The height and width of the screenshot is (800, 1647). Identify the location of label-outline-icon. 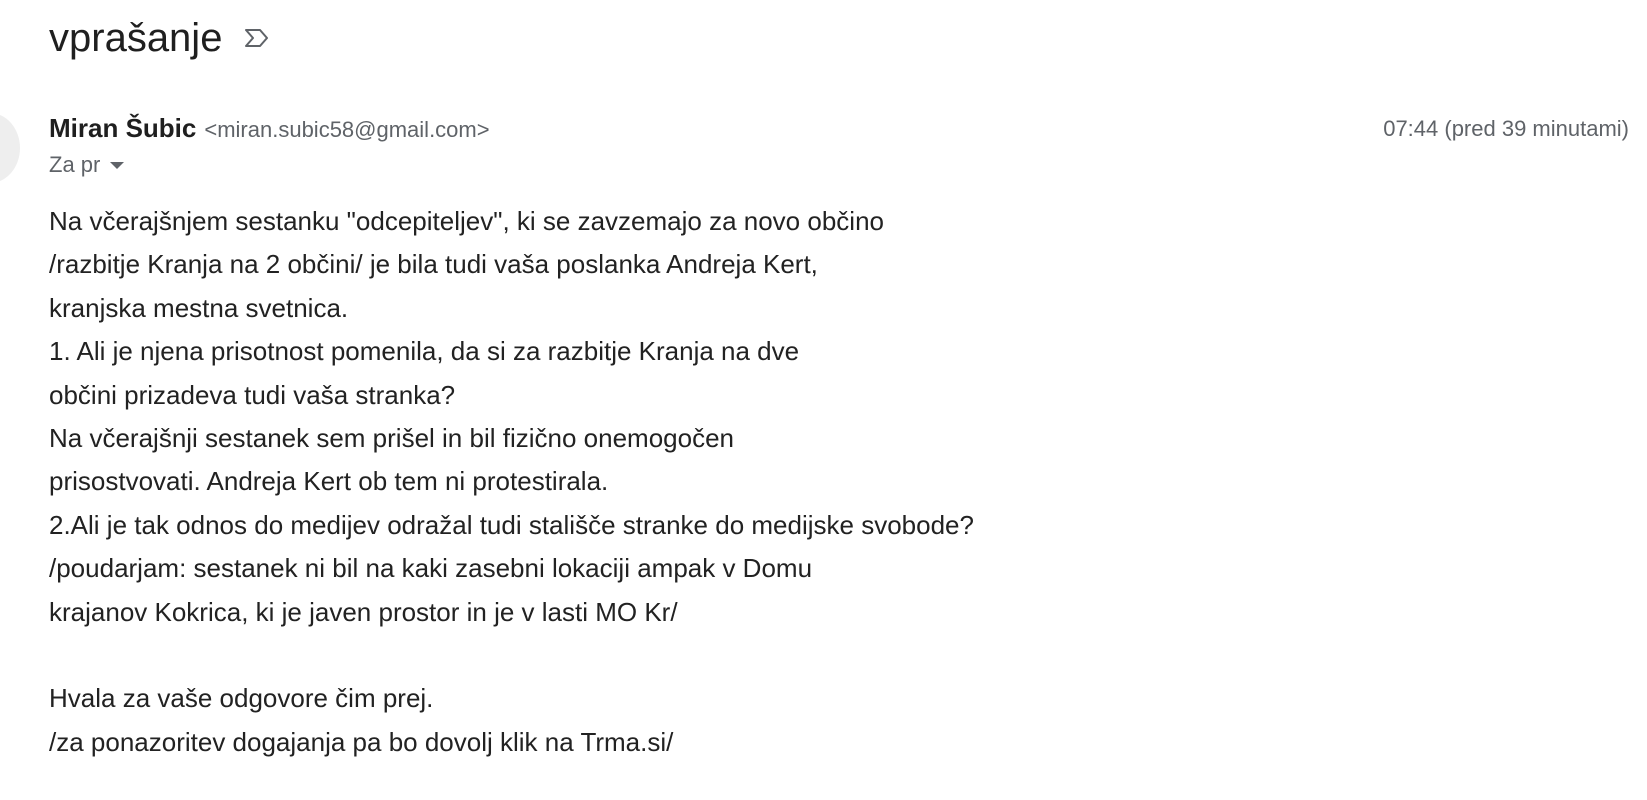
(257, 38).